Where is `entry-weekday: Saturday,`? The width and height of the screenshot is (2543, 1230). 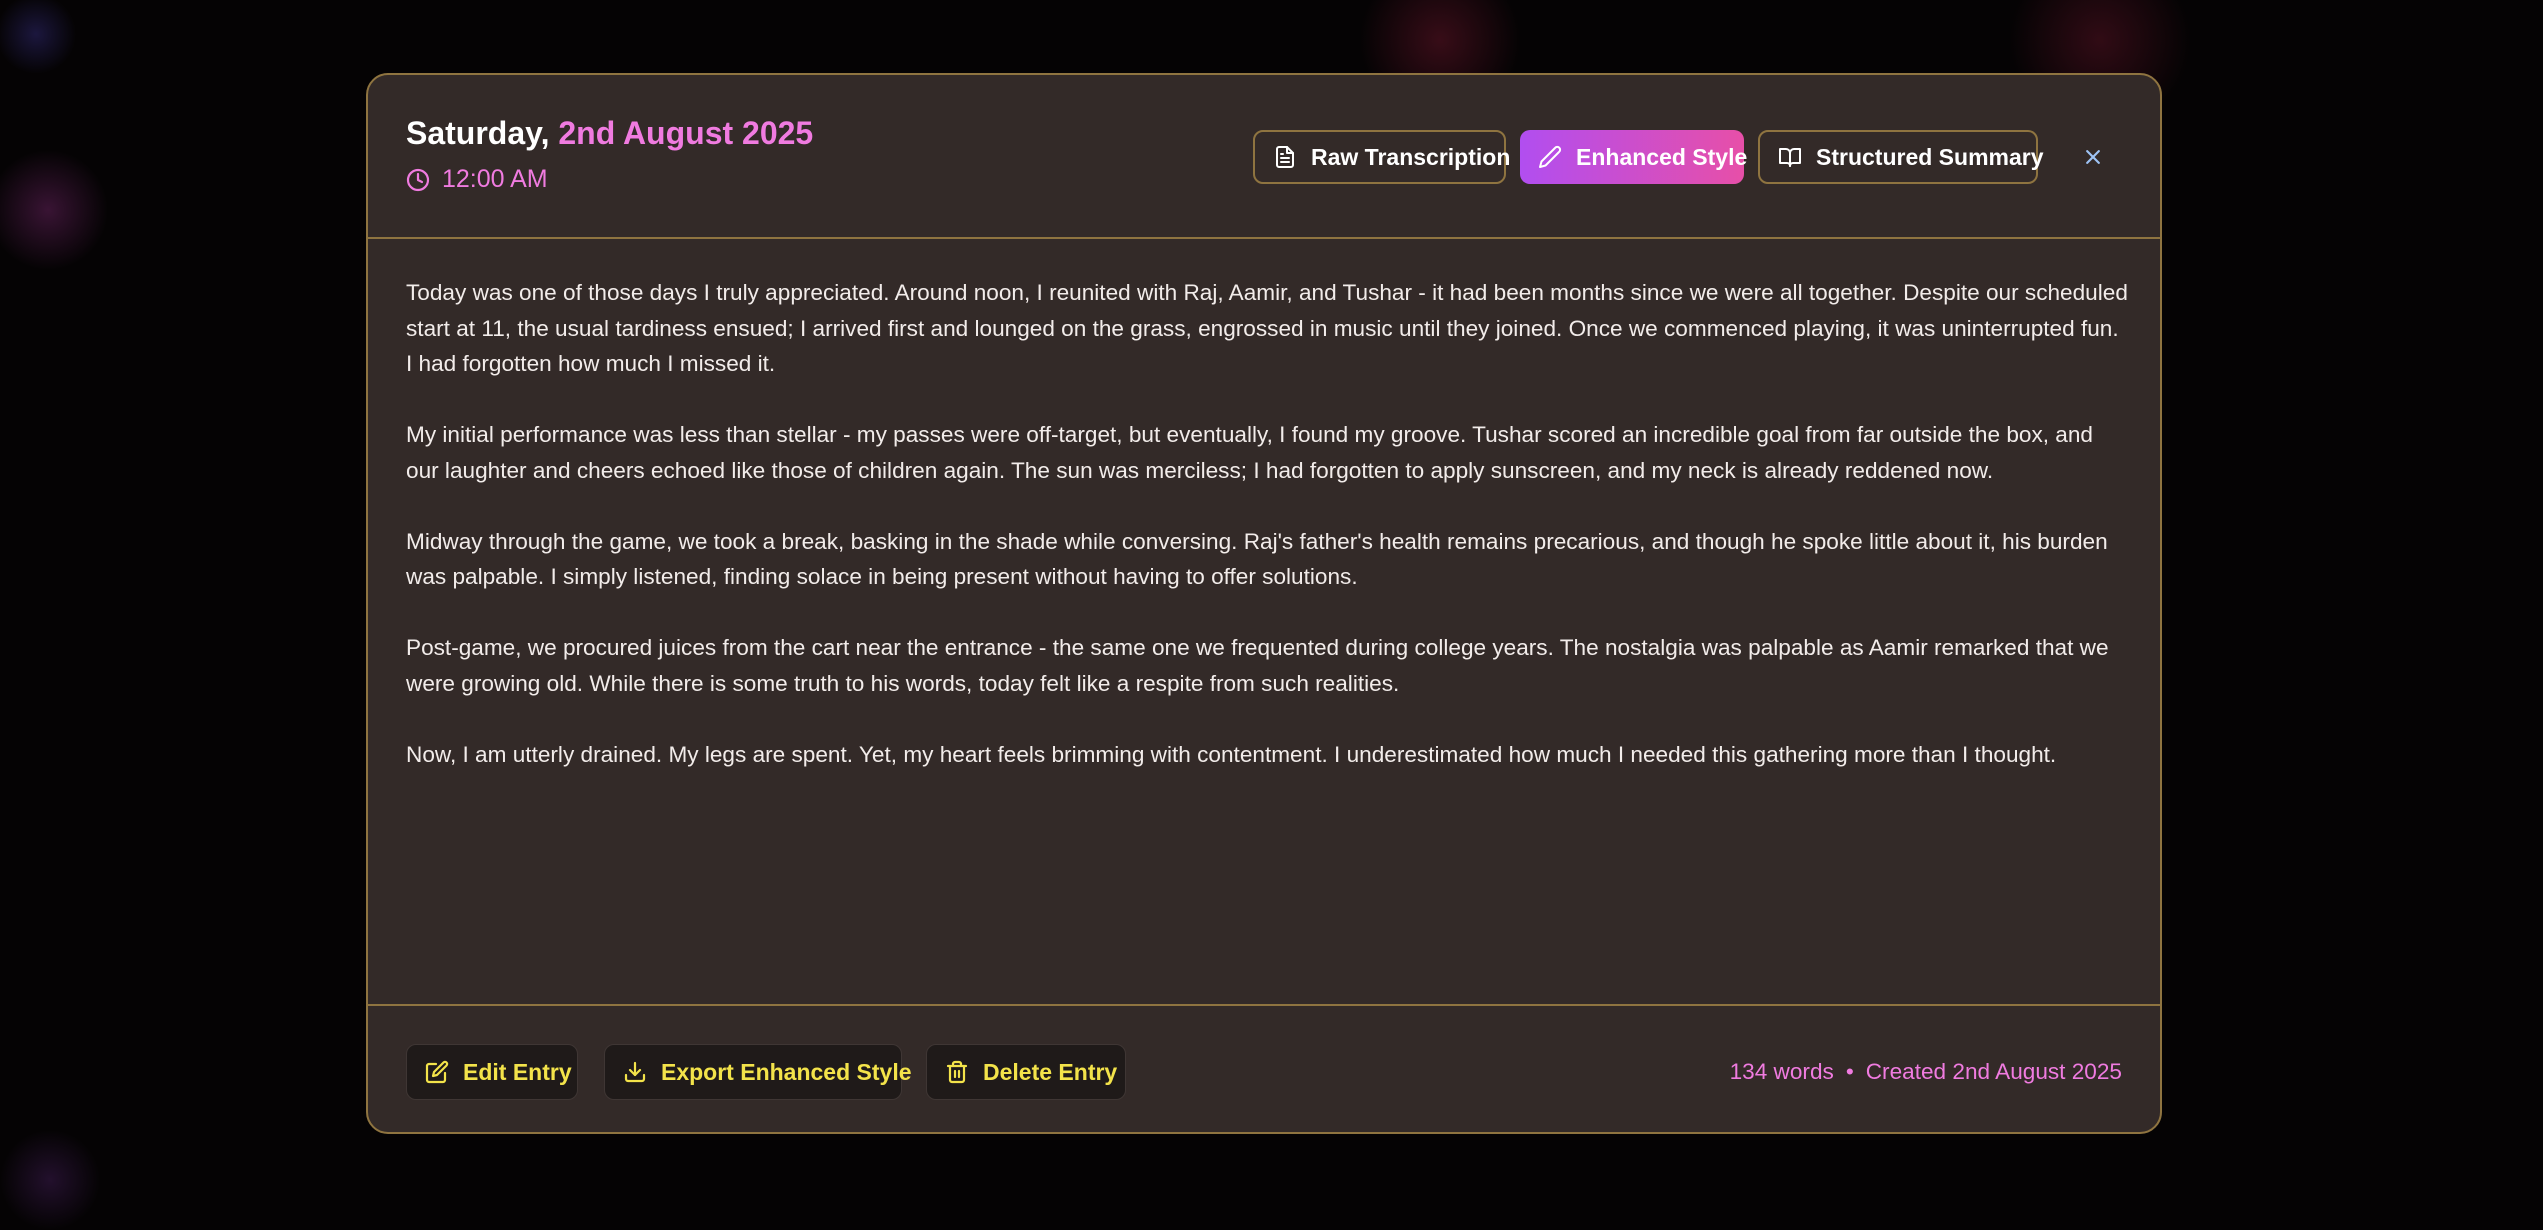 entry-weekday: Saturday, is located at coordinates (478, 133).